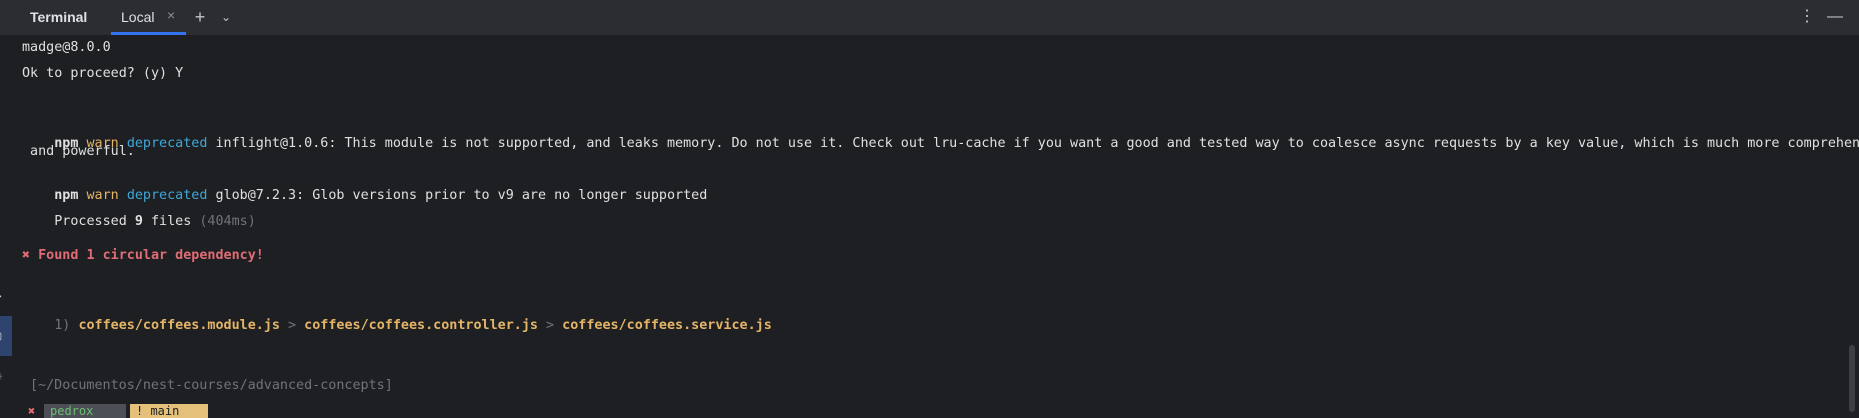 This screenshot has width=1859, height=418. Describe the element at coordinates (421, 325) in the screenshot. I see `cycle-path: coffees/coffees.controller.js` at that location.